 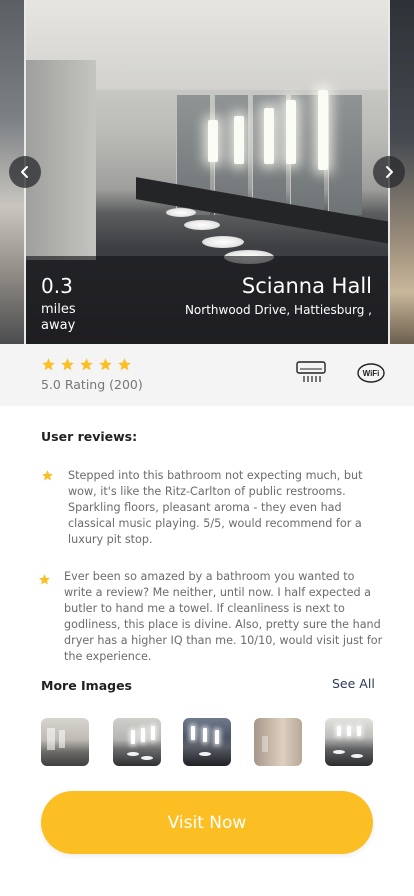 I want to click on chevron-right-icon, so click(x=389, y=172).